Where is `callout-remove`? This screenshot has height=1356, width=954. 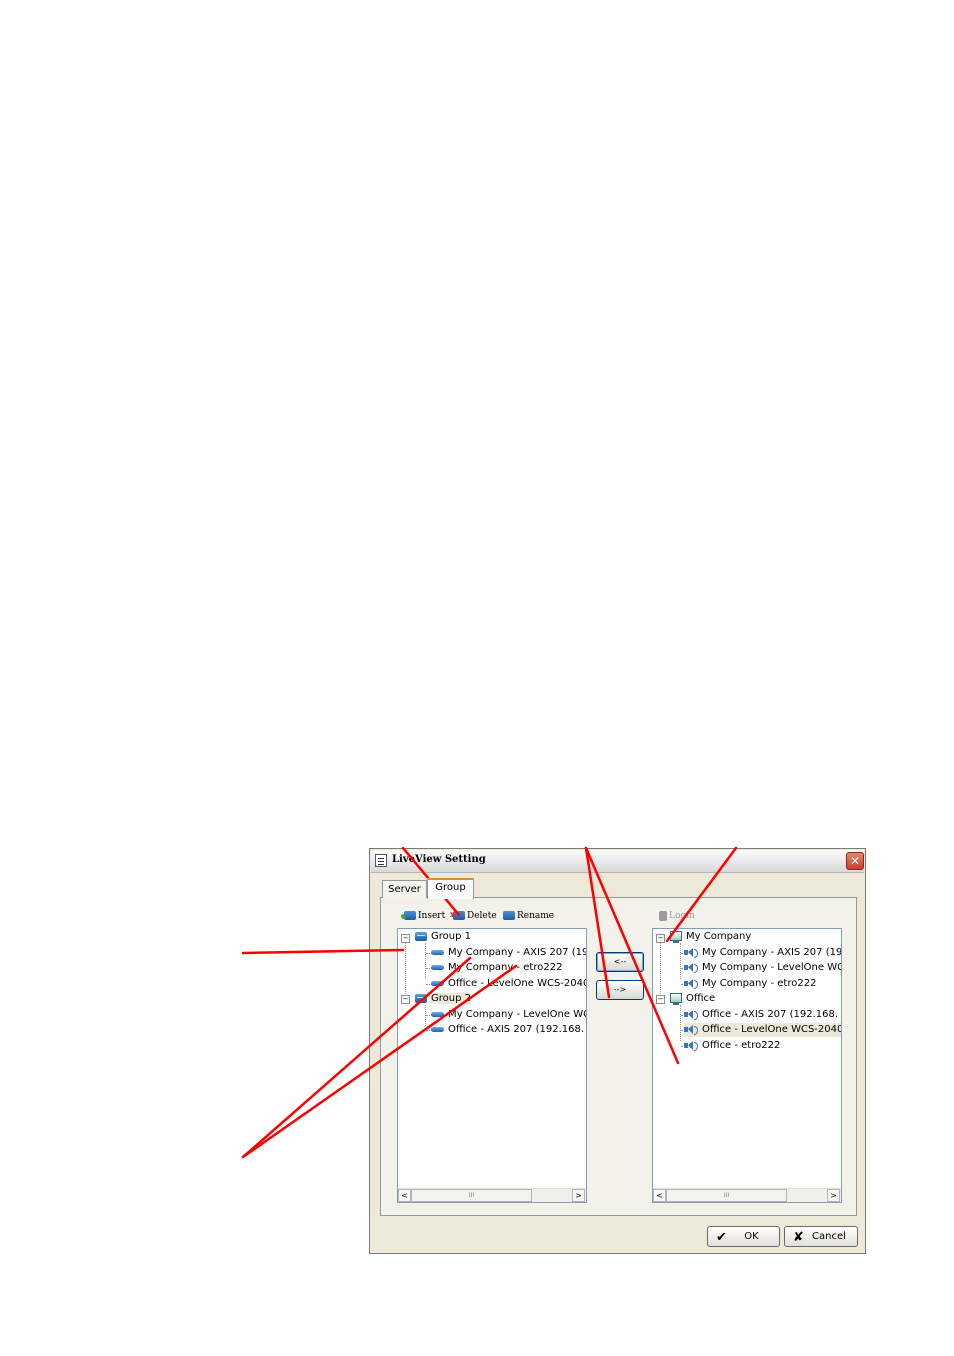 callout-remove is located at coordinates (597, 922).